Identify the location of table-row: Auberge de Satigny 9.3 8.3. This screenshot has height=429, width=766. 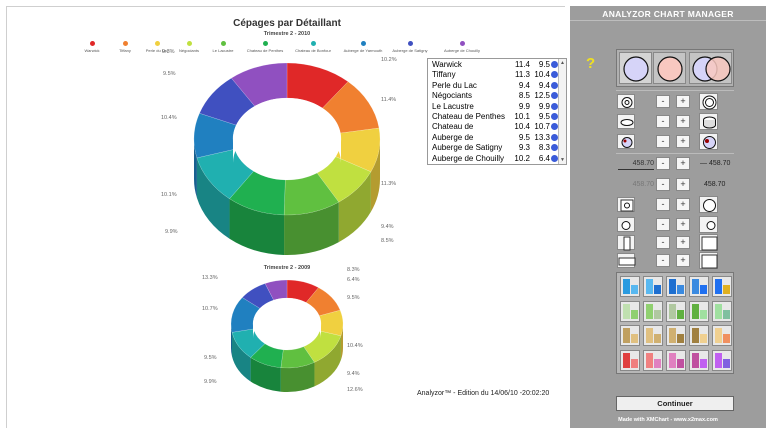
(494, 148).